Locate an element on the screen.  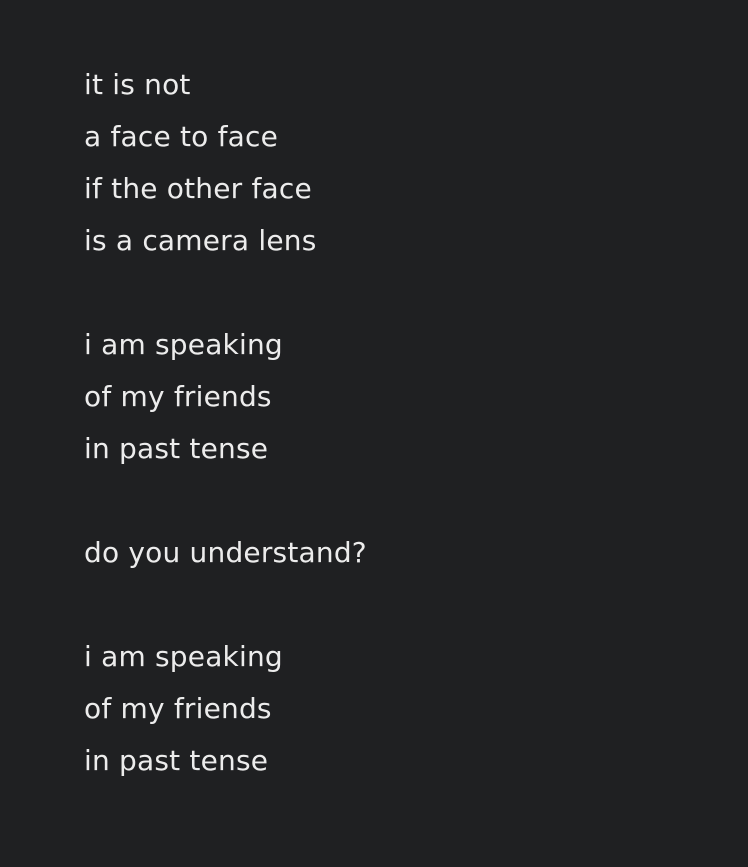
stanza-3: do you understand? is located at coordinates (394, 556).